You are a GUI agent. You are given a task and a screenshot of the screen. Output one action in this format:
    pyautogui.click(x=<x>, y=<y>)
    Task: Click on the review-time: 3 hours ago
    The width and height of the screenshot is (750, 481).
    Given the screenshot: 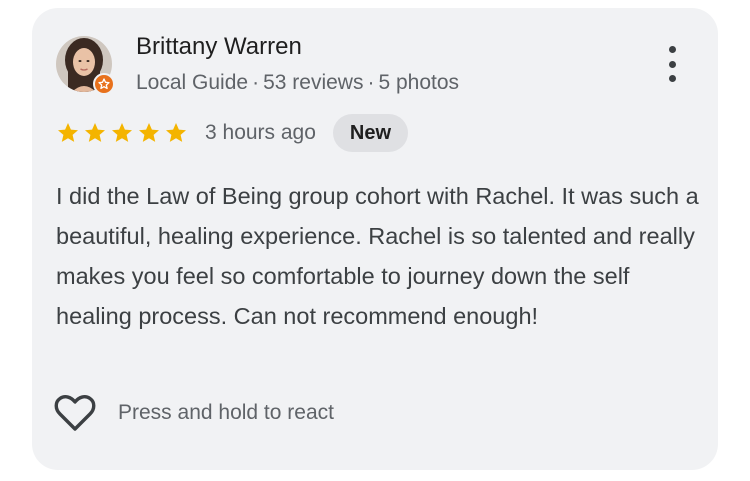 What is the action you would take?
    pyautogui.click(x=260, y=132)
    